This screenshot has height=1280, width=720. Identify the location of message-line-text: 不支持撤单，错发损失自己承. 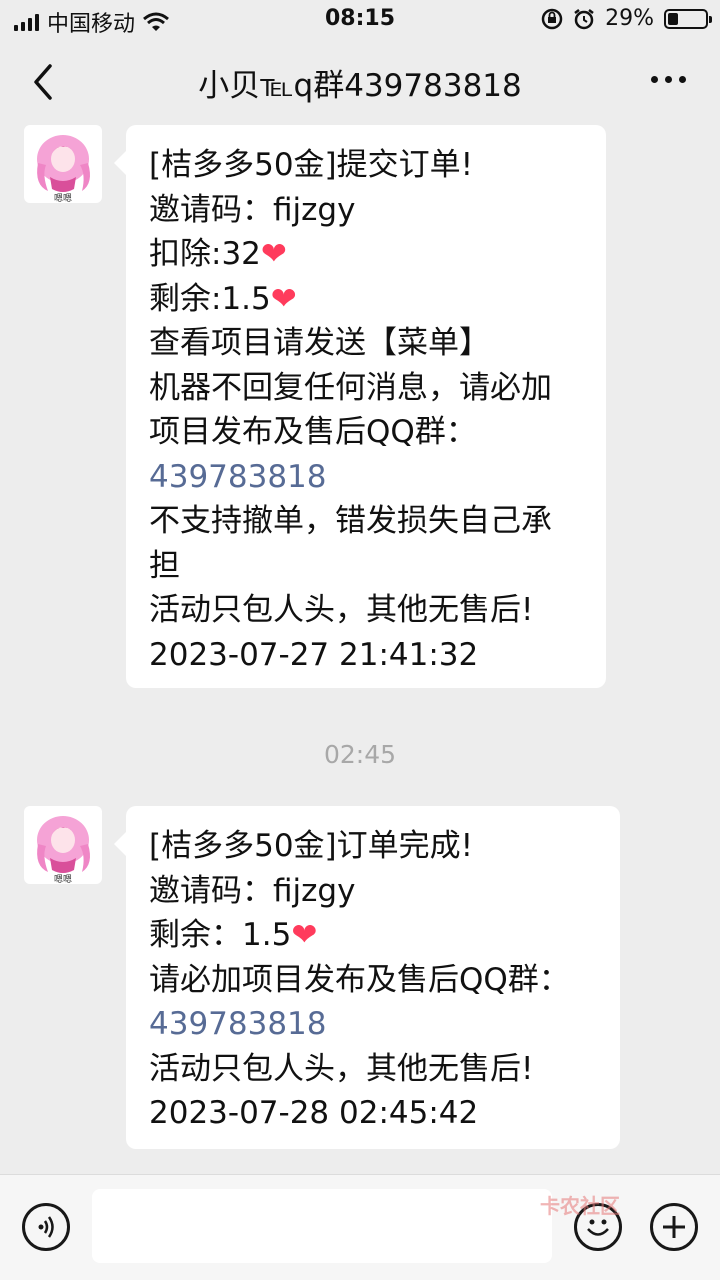
(350, 521).